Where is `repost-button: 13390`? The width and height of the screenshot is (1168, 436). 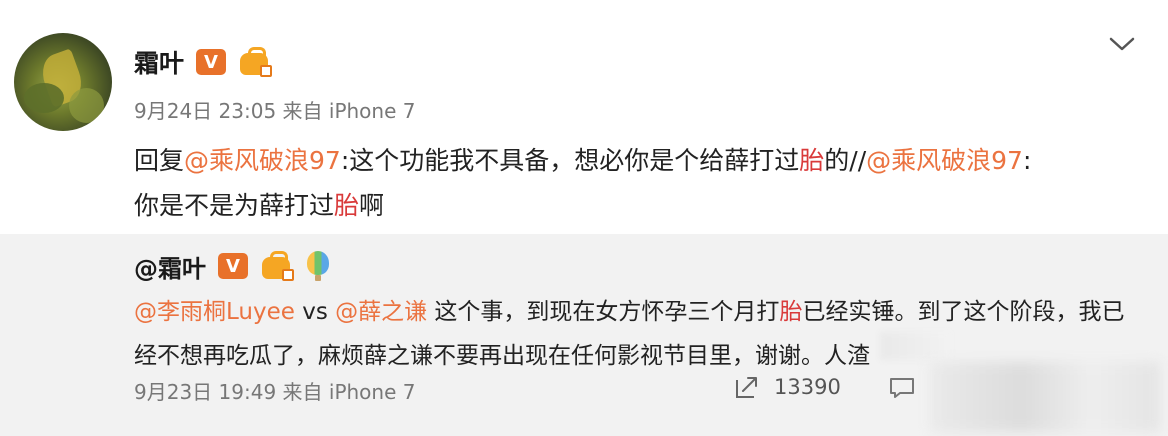 repost-button: 13390 is located at coordinates (787, 387).